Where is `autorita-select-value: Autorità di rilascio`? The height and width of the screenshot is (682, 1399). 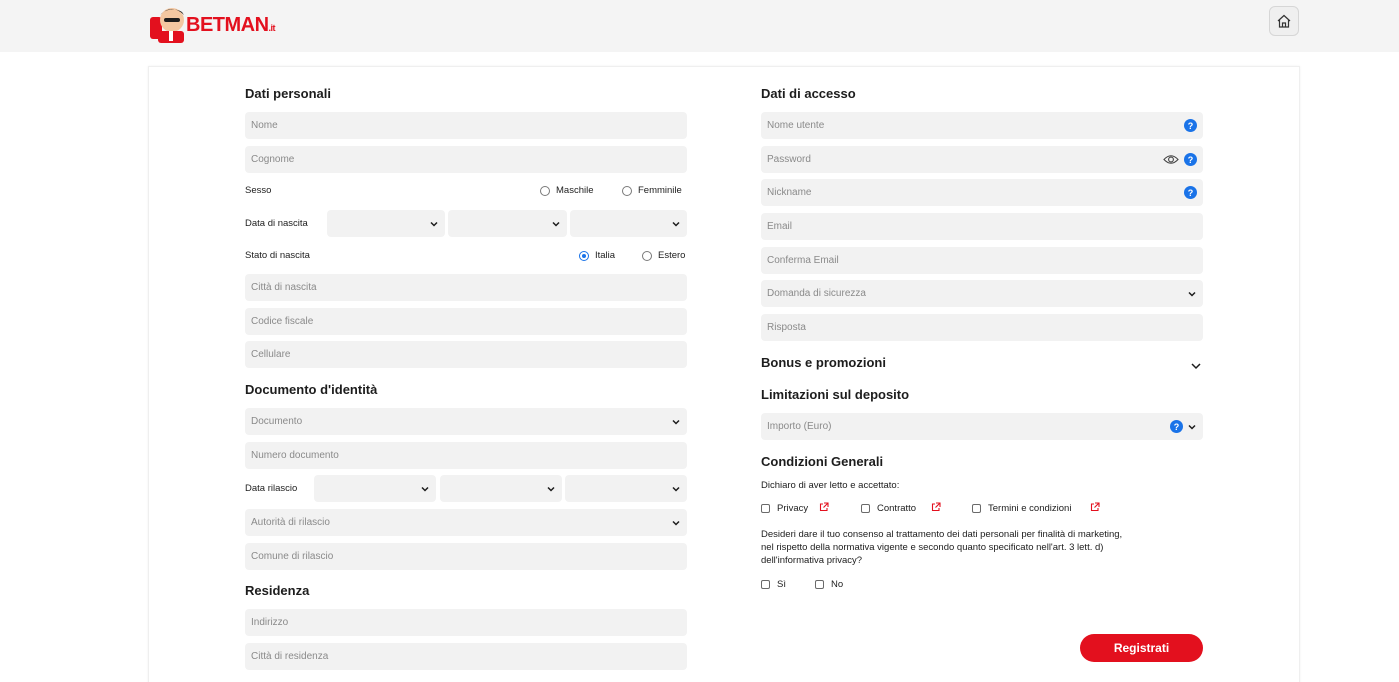 autorita-select-value: Autorità di rilascio is located at coordinates (290, 522).